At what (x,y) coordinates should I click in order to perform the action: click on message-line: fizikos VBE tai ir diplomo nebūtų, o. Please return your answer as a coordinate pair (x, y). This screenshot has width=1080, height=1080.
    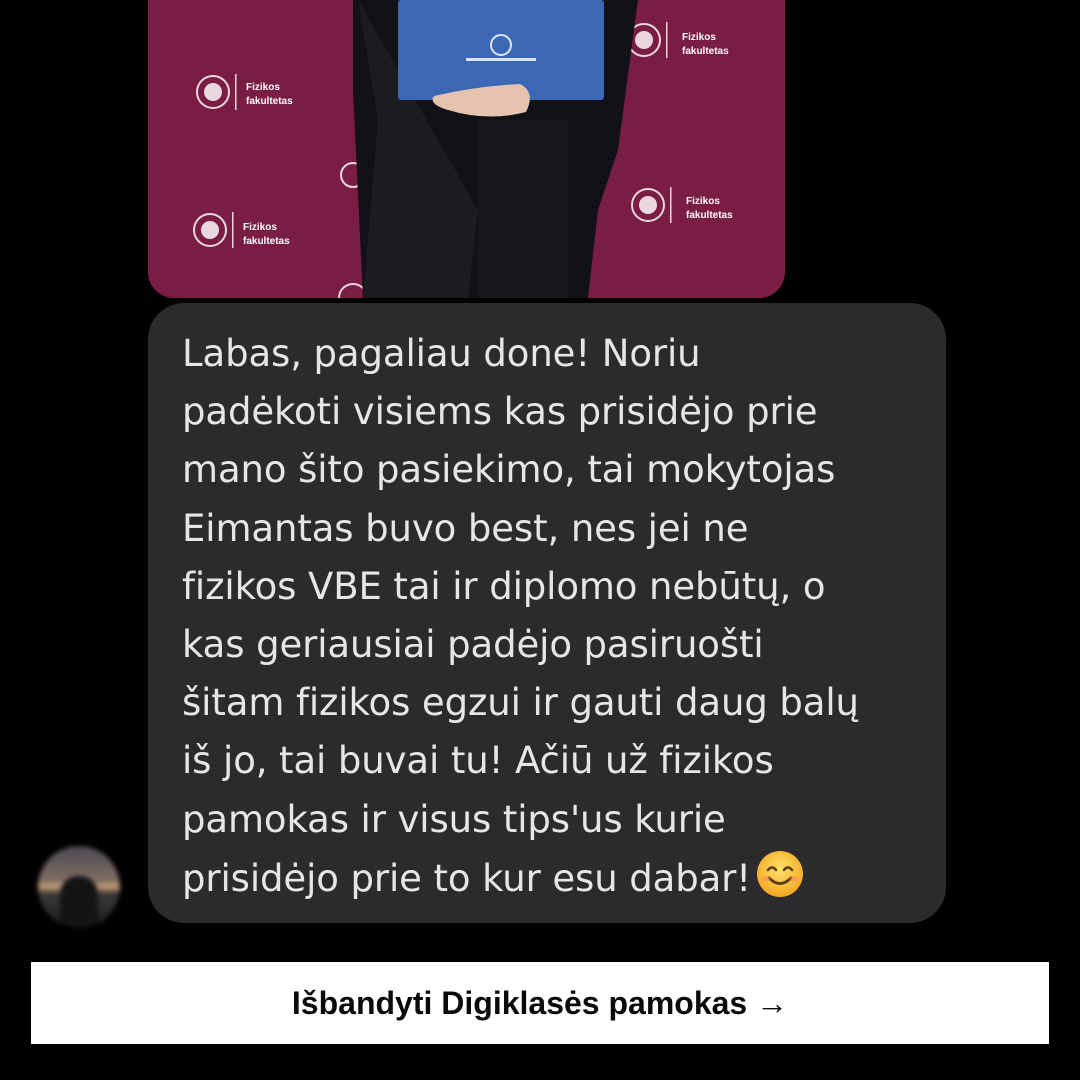
    Looking at the image, I should click on (504, 586).